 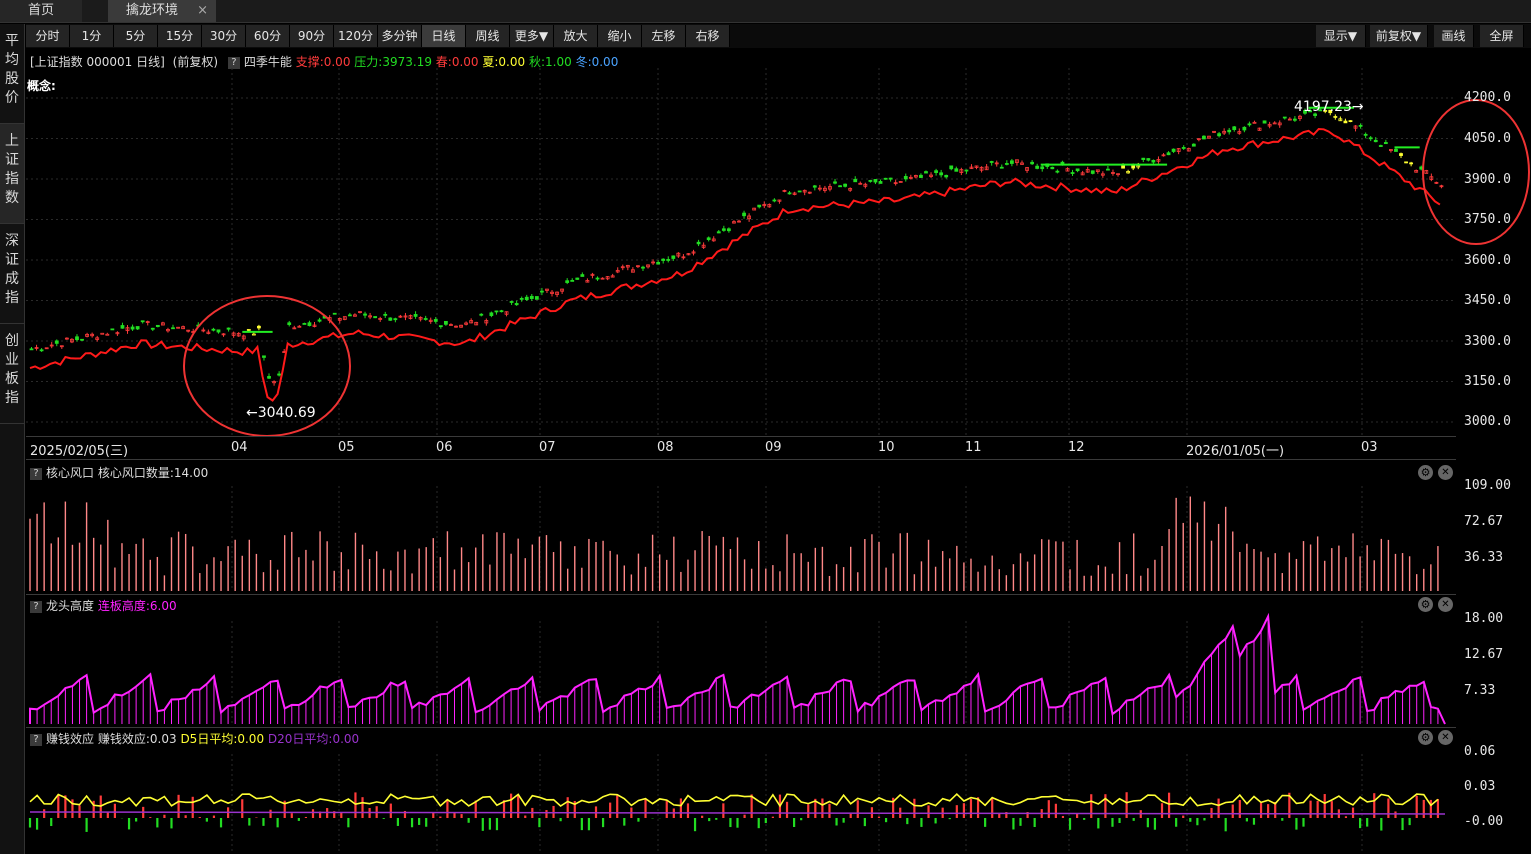 I want to click on arrow-left-icon: ←, so click(x=252, y=413).